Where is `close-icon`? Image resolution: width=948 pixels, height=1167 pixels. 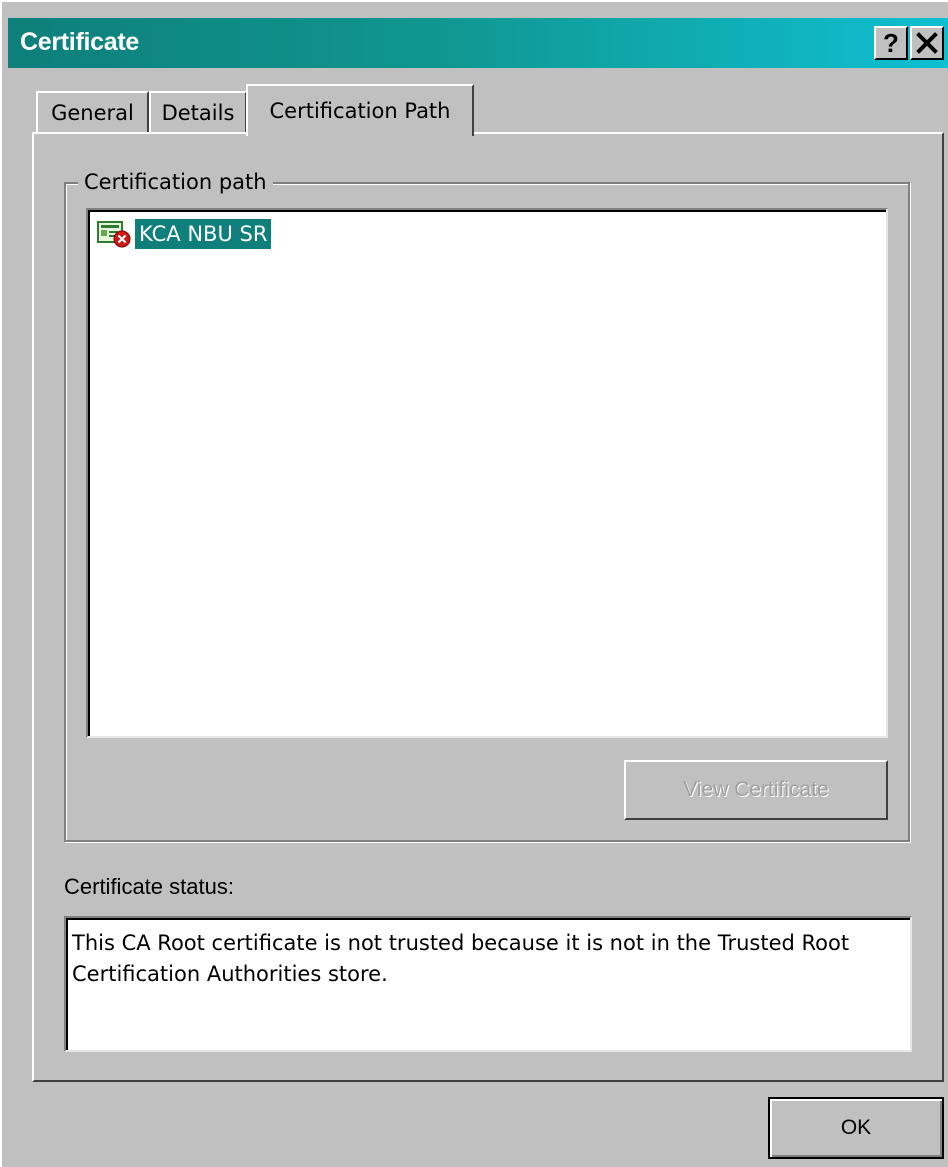 close-icon is located at coordinates (927, 43).